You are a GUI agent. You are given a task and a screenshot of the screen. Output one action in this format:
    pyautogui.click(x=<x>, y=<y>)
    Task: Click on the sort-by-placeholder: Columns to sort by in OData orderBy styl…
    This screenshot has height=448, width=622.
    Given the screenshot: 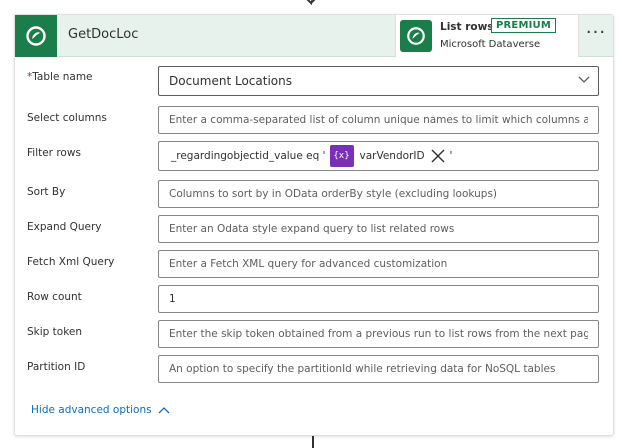 What is the action you would take?
    pyautogui.click(x=333, y=194)
    